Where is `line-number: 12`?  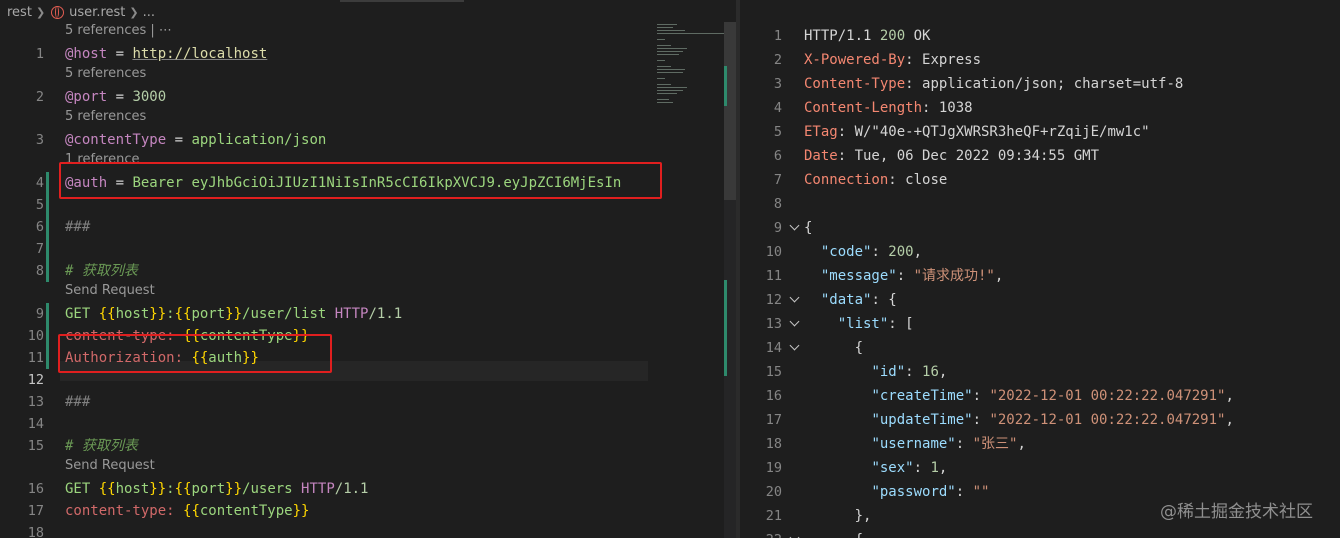
line-number: 12 is located at coordinates (773, 300).